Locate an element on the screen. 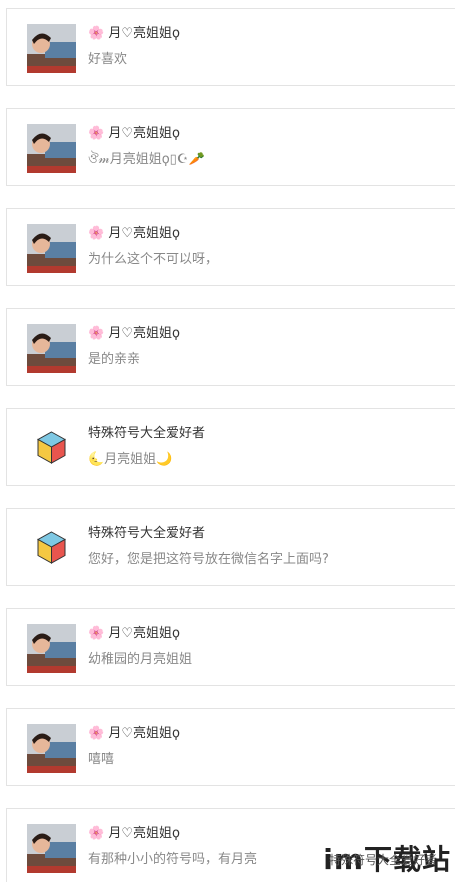  comment-text: 您好，您是把这符号放在微信名字上面吗? is located at coordinates (208, 559).